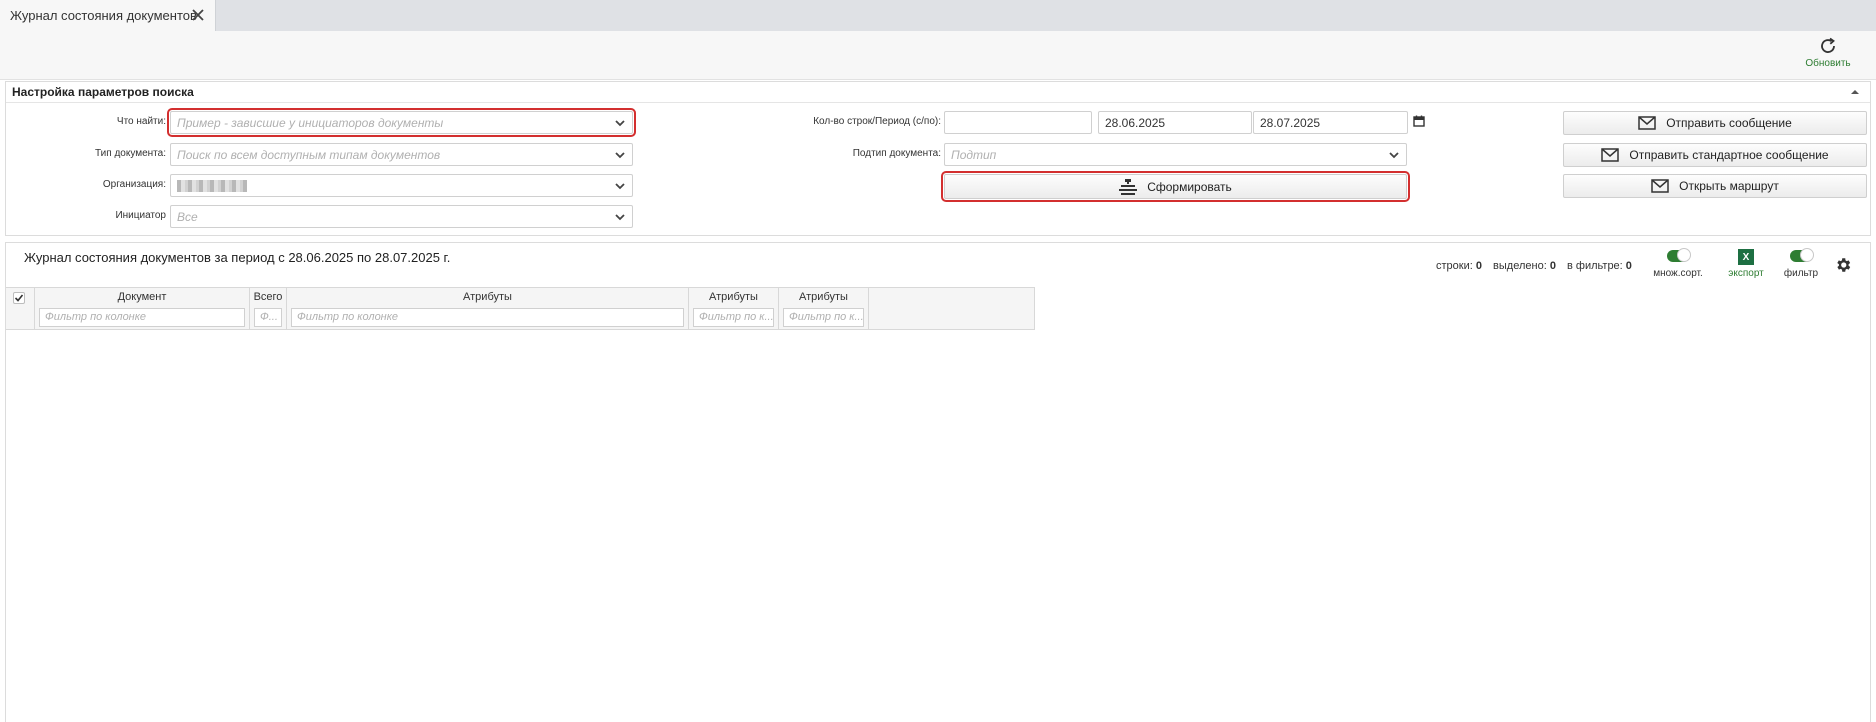  I want to click on generate-button: Сформировать, so click(1175, 186).